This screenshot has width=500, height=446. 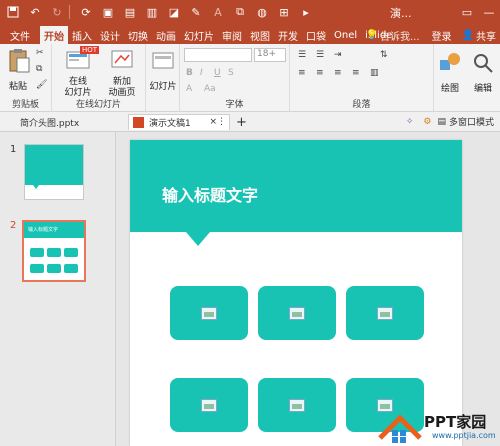 What do you see at coordinates (40, 53) in the screenshot?
I see `cut-icon: ✂` at bounding box center [40, 53].